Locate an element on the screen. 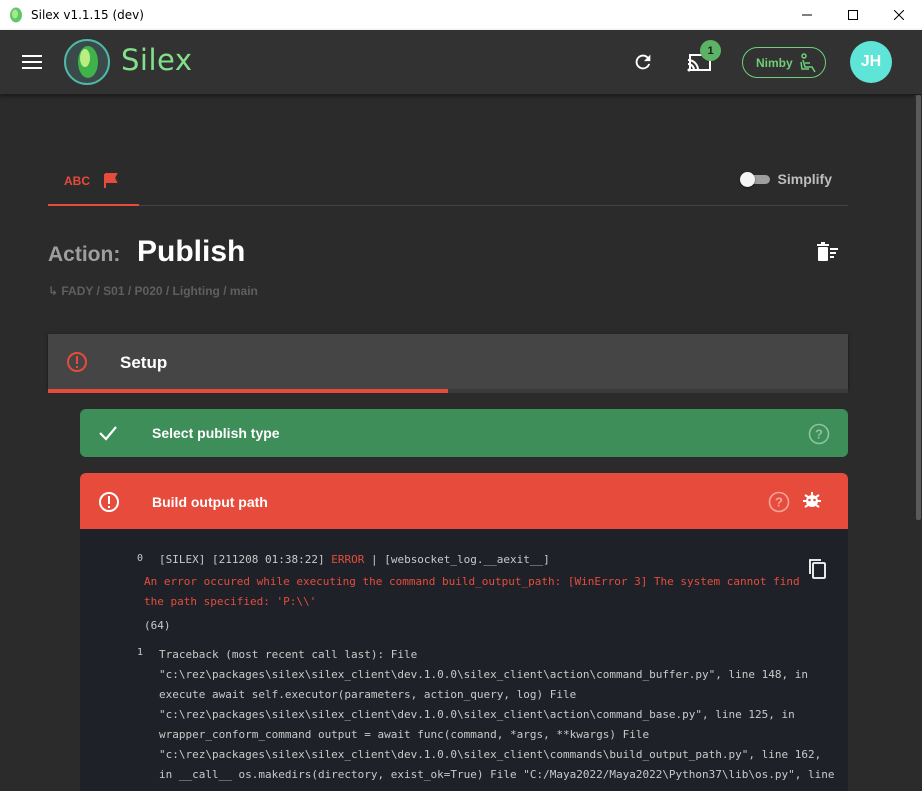 This screenshot has height=791, width=922. menu-icon is located at coordinates (32, 62).